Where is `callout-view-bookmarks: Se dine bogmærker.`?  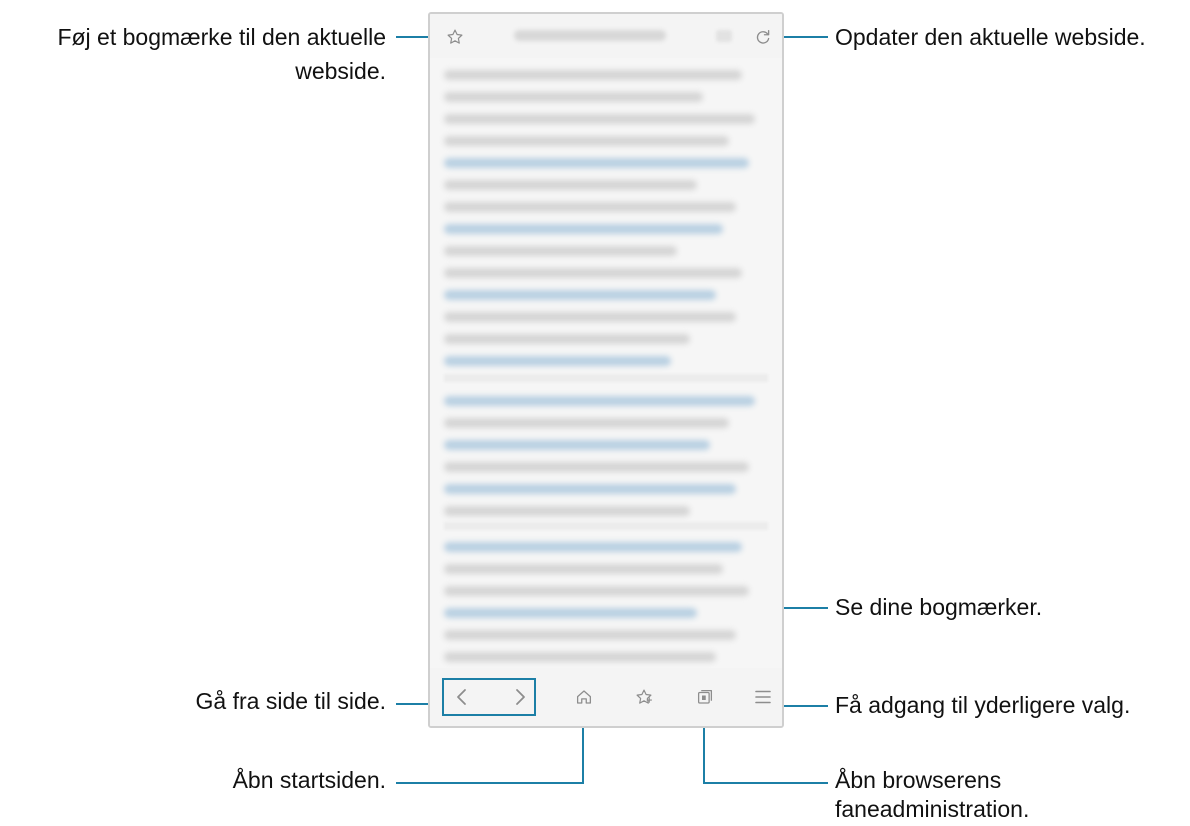
callout-view-bookmarks: Se dine bogmærker. is located at coordinates (939, 607).